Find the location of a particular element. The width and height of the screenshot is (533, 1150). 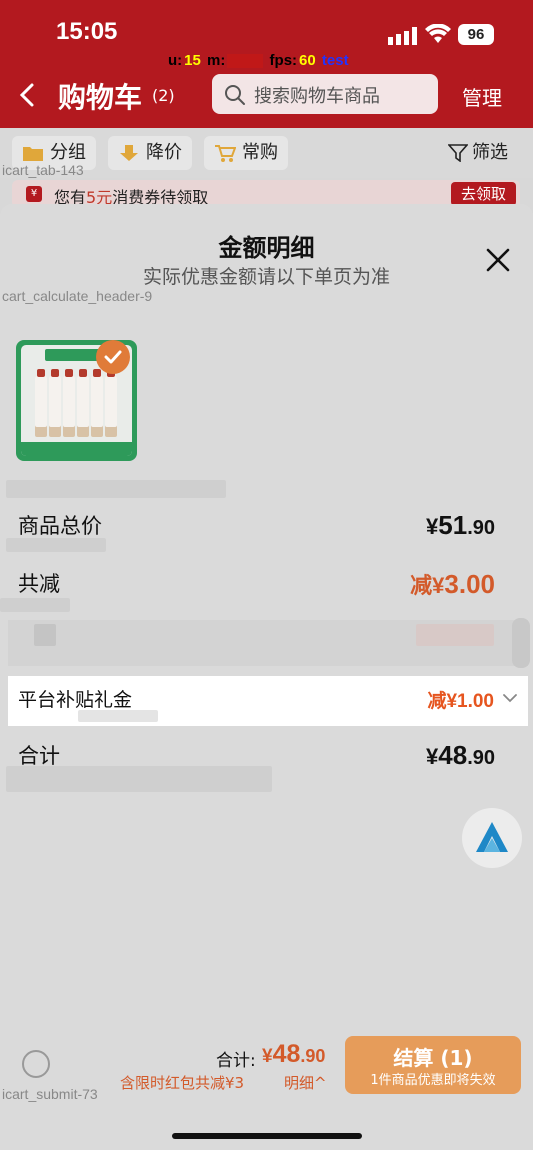

cart-count: (2) is located at coordinates (163, 95).